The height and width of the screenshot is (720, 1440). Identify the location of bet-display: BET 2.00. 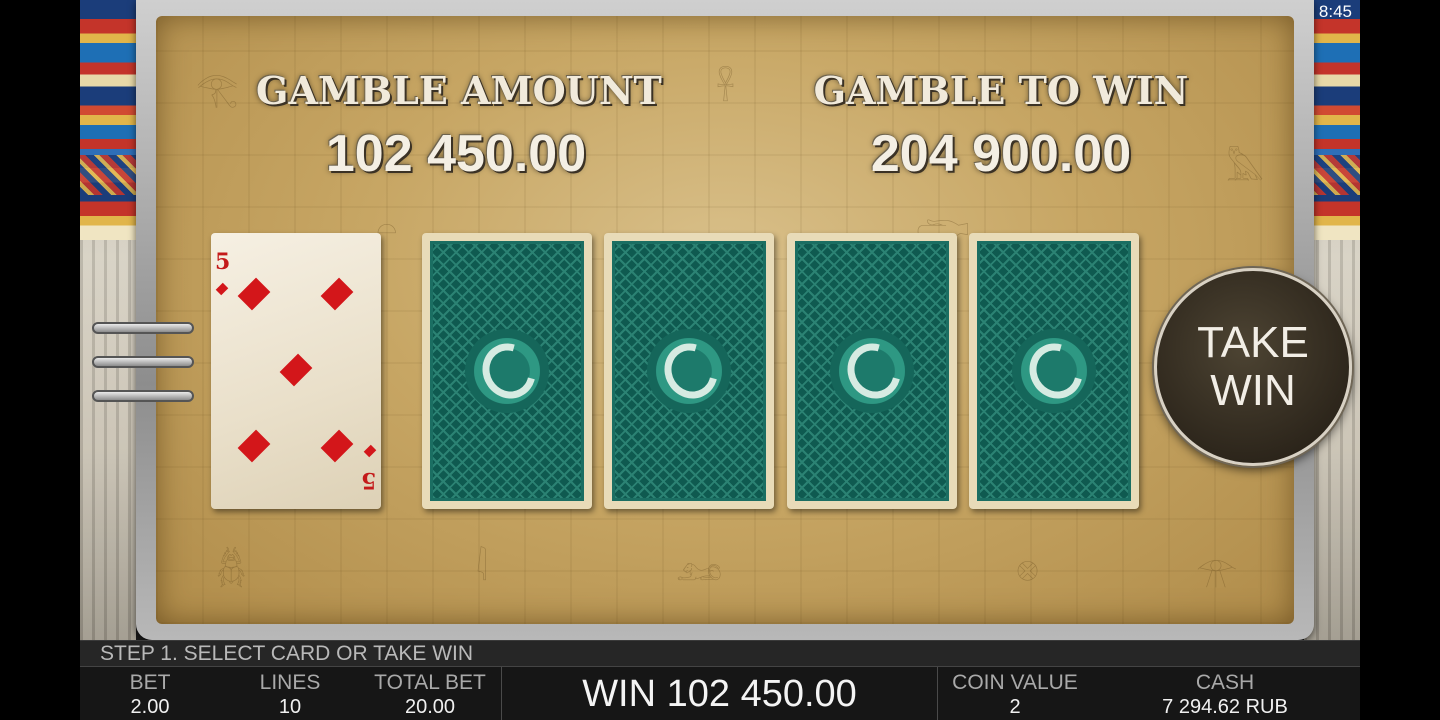
(150, 693).